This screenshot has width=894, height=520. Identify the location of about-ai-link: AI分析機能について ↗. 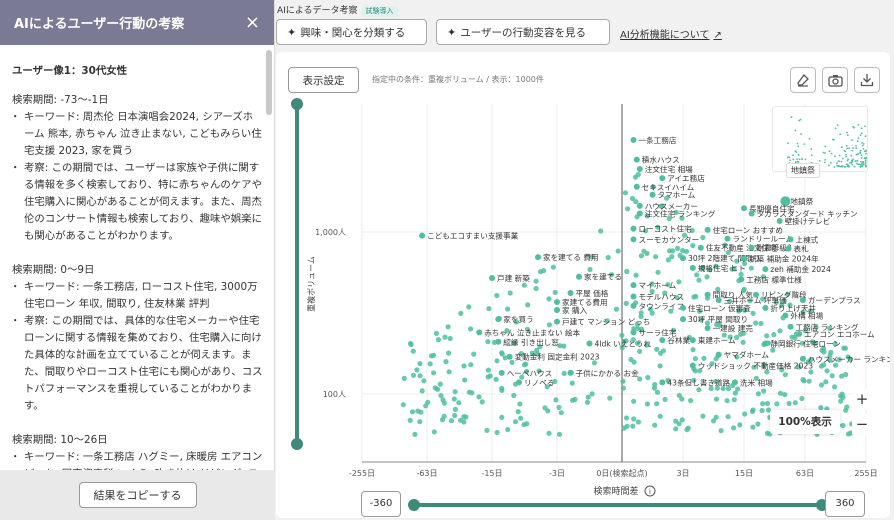
(671, 33).